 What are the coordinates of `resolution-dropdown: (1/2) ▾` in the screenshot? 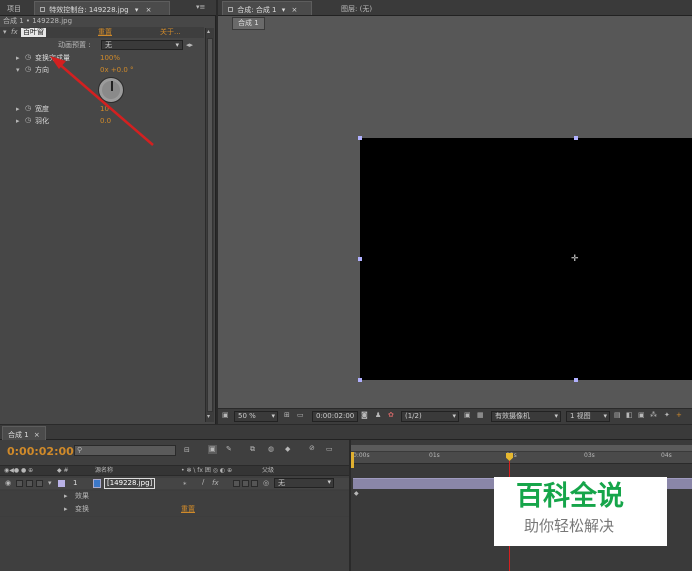 It's located at (430, 416).